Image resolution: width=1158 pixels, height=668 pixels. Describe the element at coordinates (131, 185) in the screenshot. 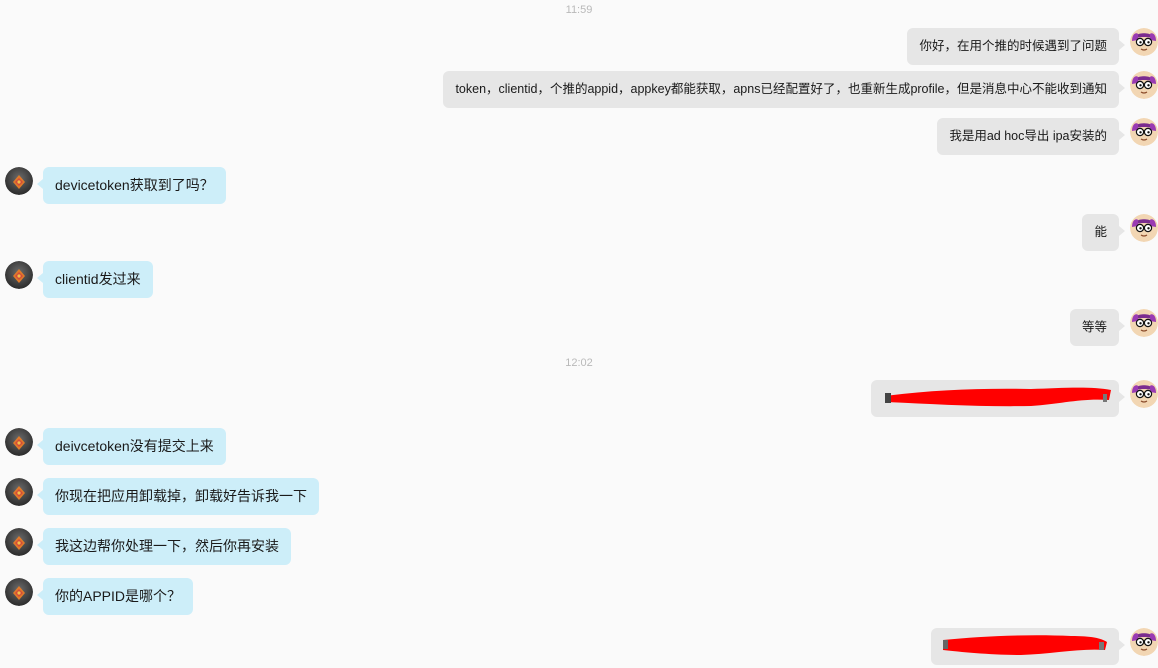

I see `incoming-message-bubble: devicetoken获取到了吗？` at that location.